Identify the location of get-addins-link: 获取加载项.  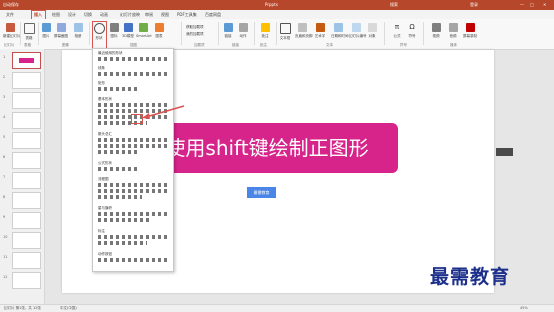
(195, 27).